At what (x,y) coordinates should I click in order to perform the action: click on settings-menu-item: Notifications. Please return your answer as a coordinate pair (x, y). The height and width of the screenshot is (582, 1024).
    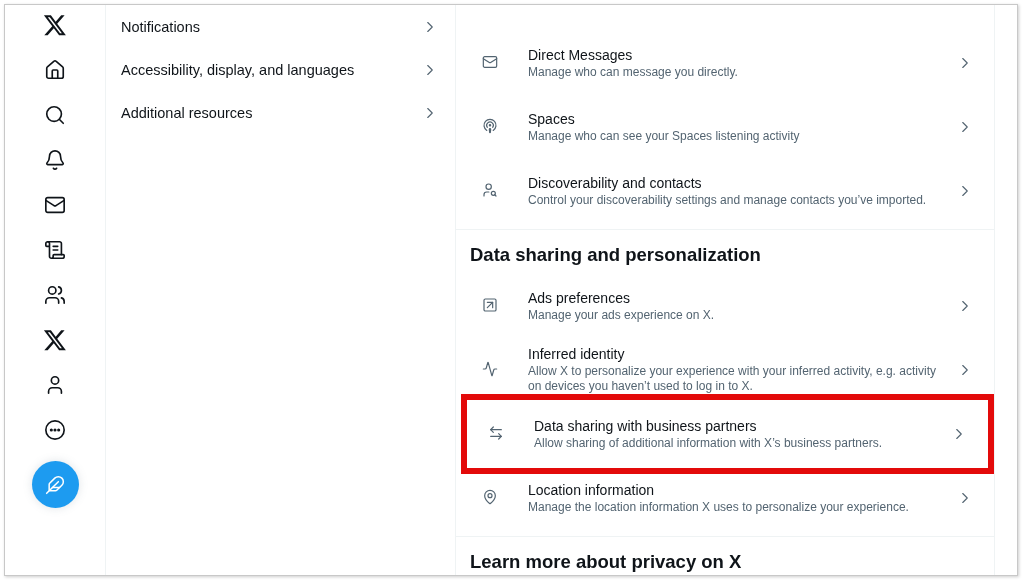
    Looking at the image, I should click on (280, 26).